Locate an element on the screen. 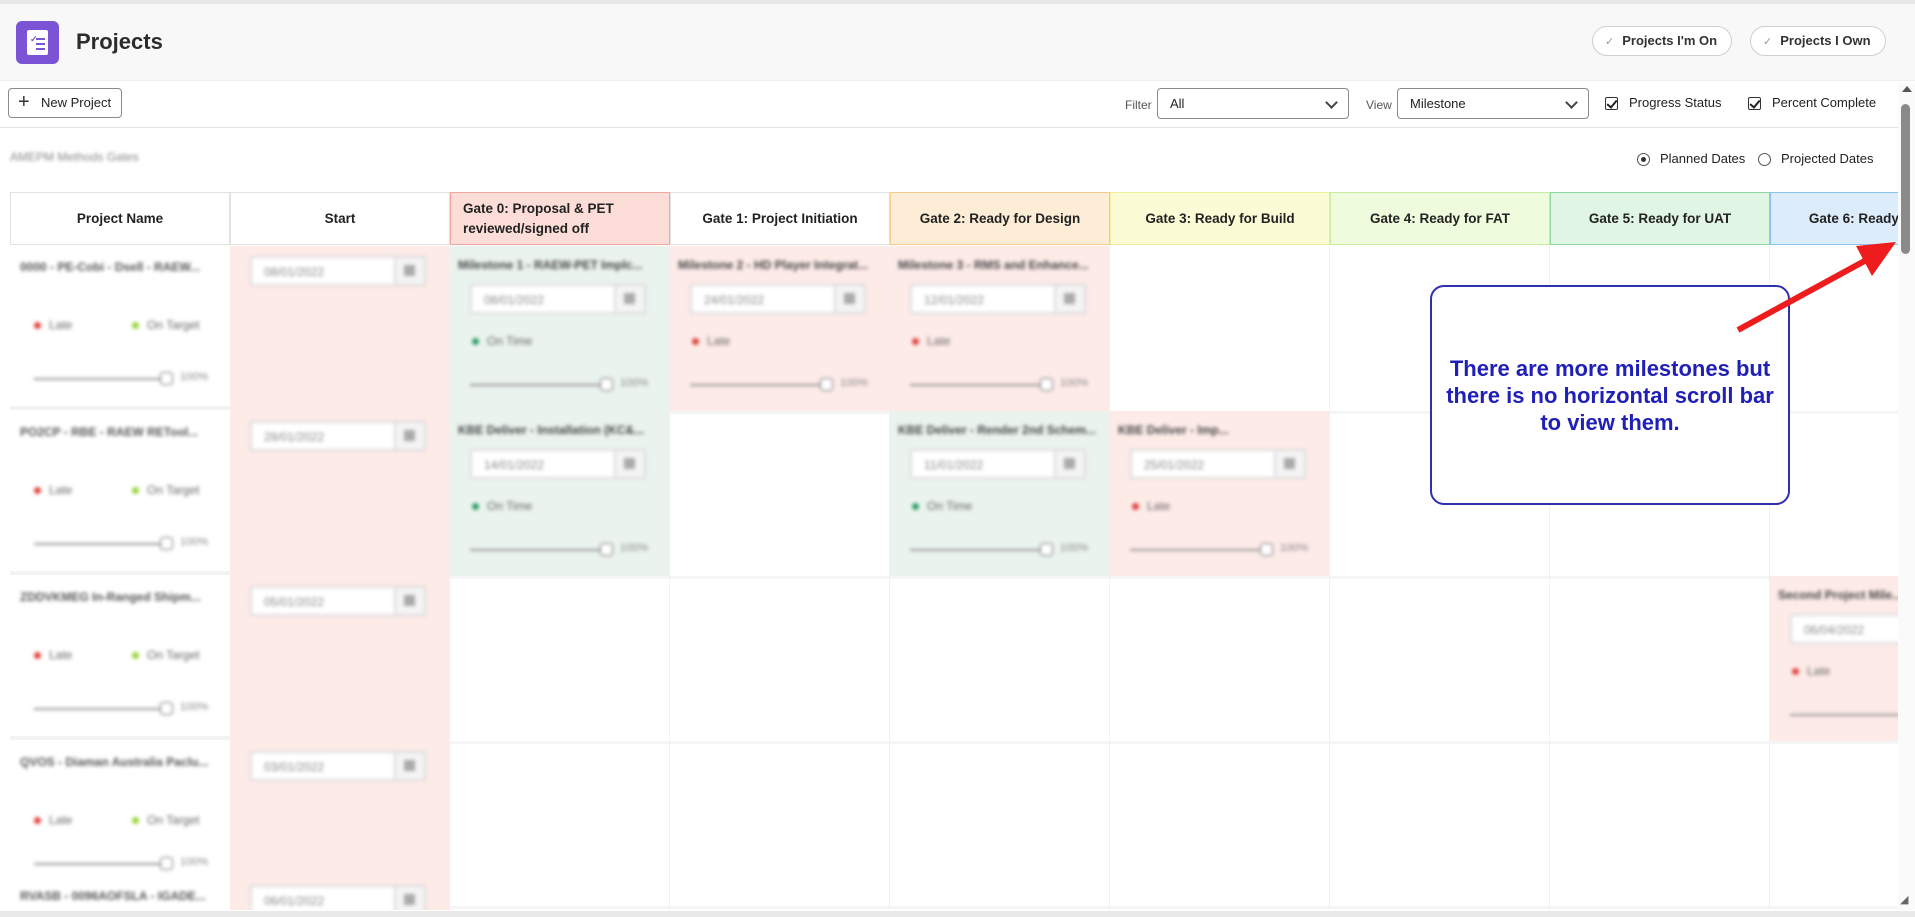 This screenshot has height=917, width=1915. date-value: 06/01/2022 is located at coordinates (294, 901).